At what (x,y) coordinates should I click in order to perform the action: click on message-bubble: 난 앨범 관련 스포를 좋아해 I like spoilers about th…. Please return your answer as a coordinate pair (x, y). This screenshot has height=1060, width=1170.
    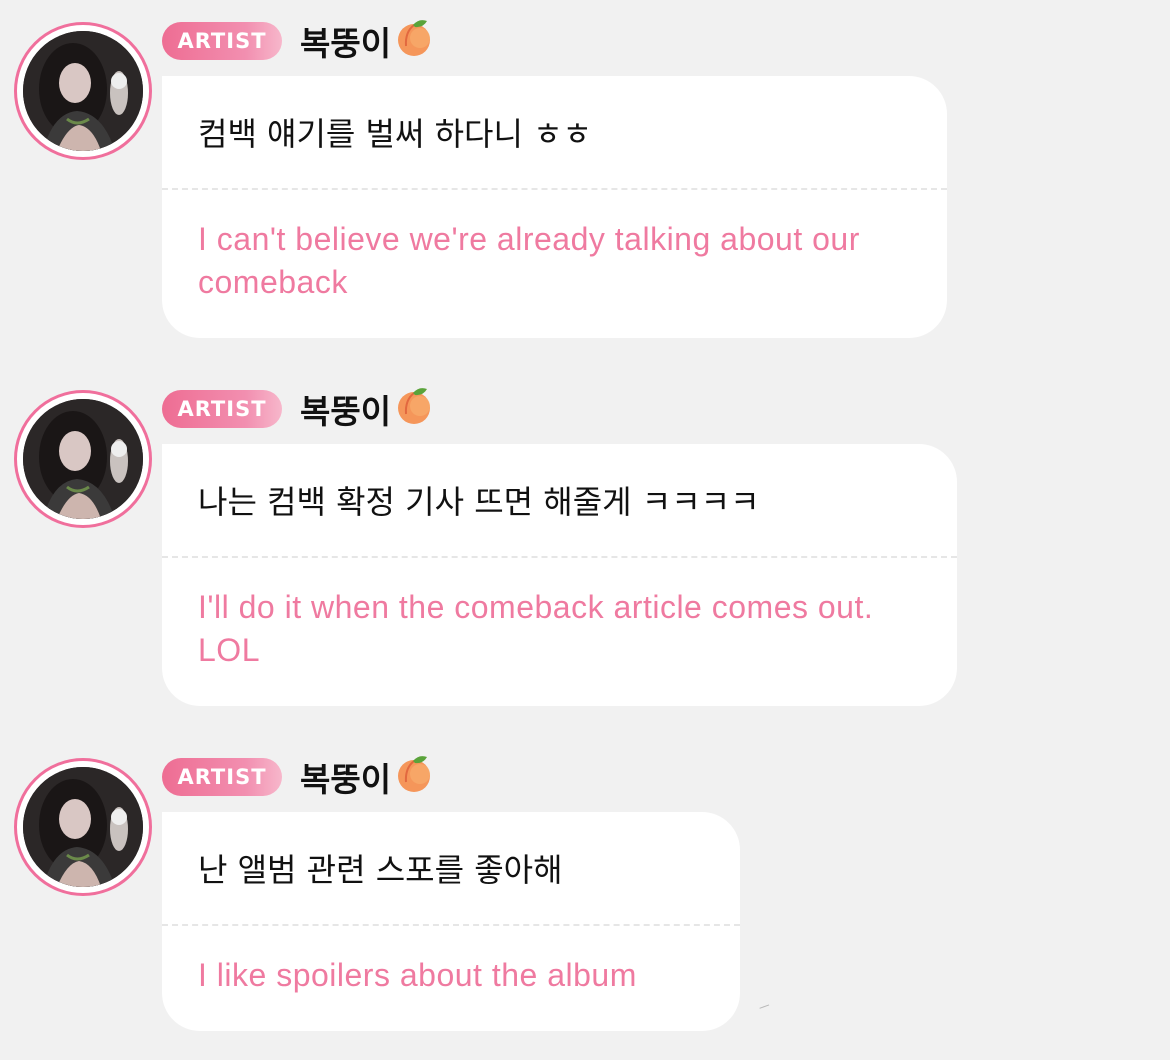
    Looking at the image, I should click on (451, 921).